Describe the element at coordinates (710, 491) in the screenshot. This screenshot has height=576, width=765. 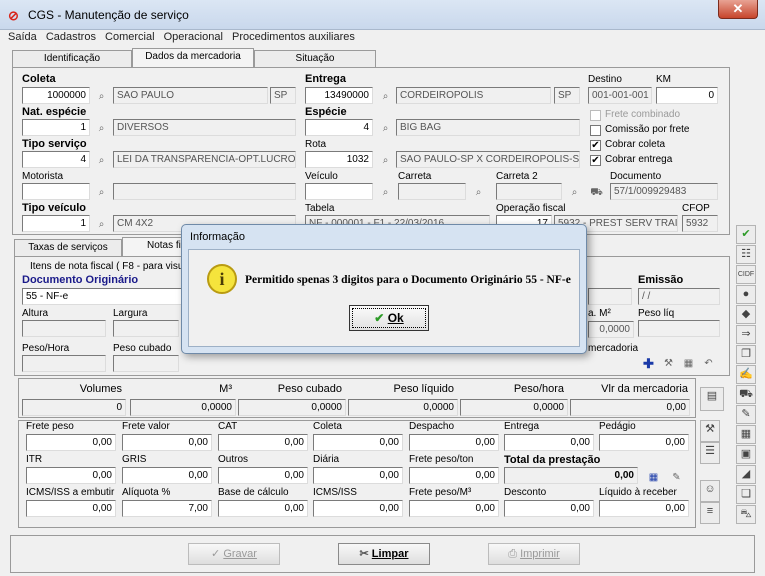
I see `user-icon: ☺` at that location.